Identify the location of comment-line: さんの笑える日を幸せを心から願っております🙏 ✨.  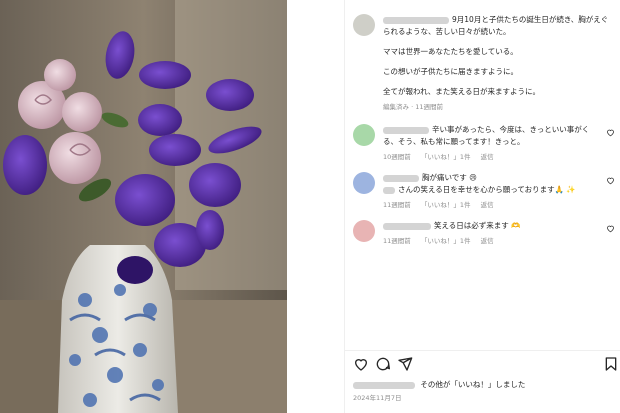
(487, 189).